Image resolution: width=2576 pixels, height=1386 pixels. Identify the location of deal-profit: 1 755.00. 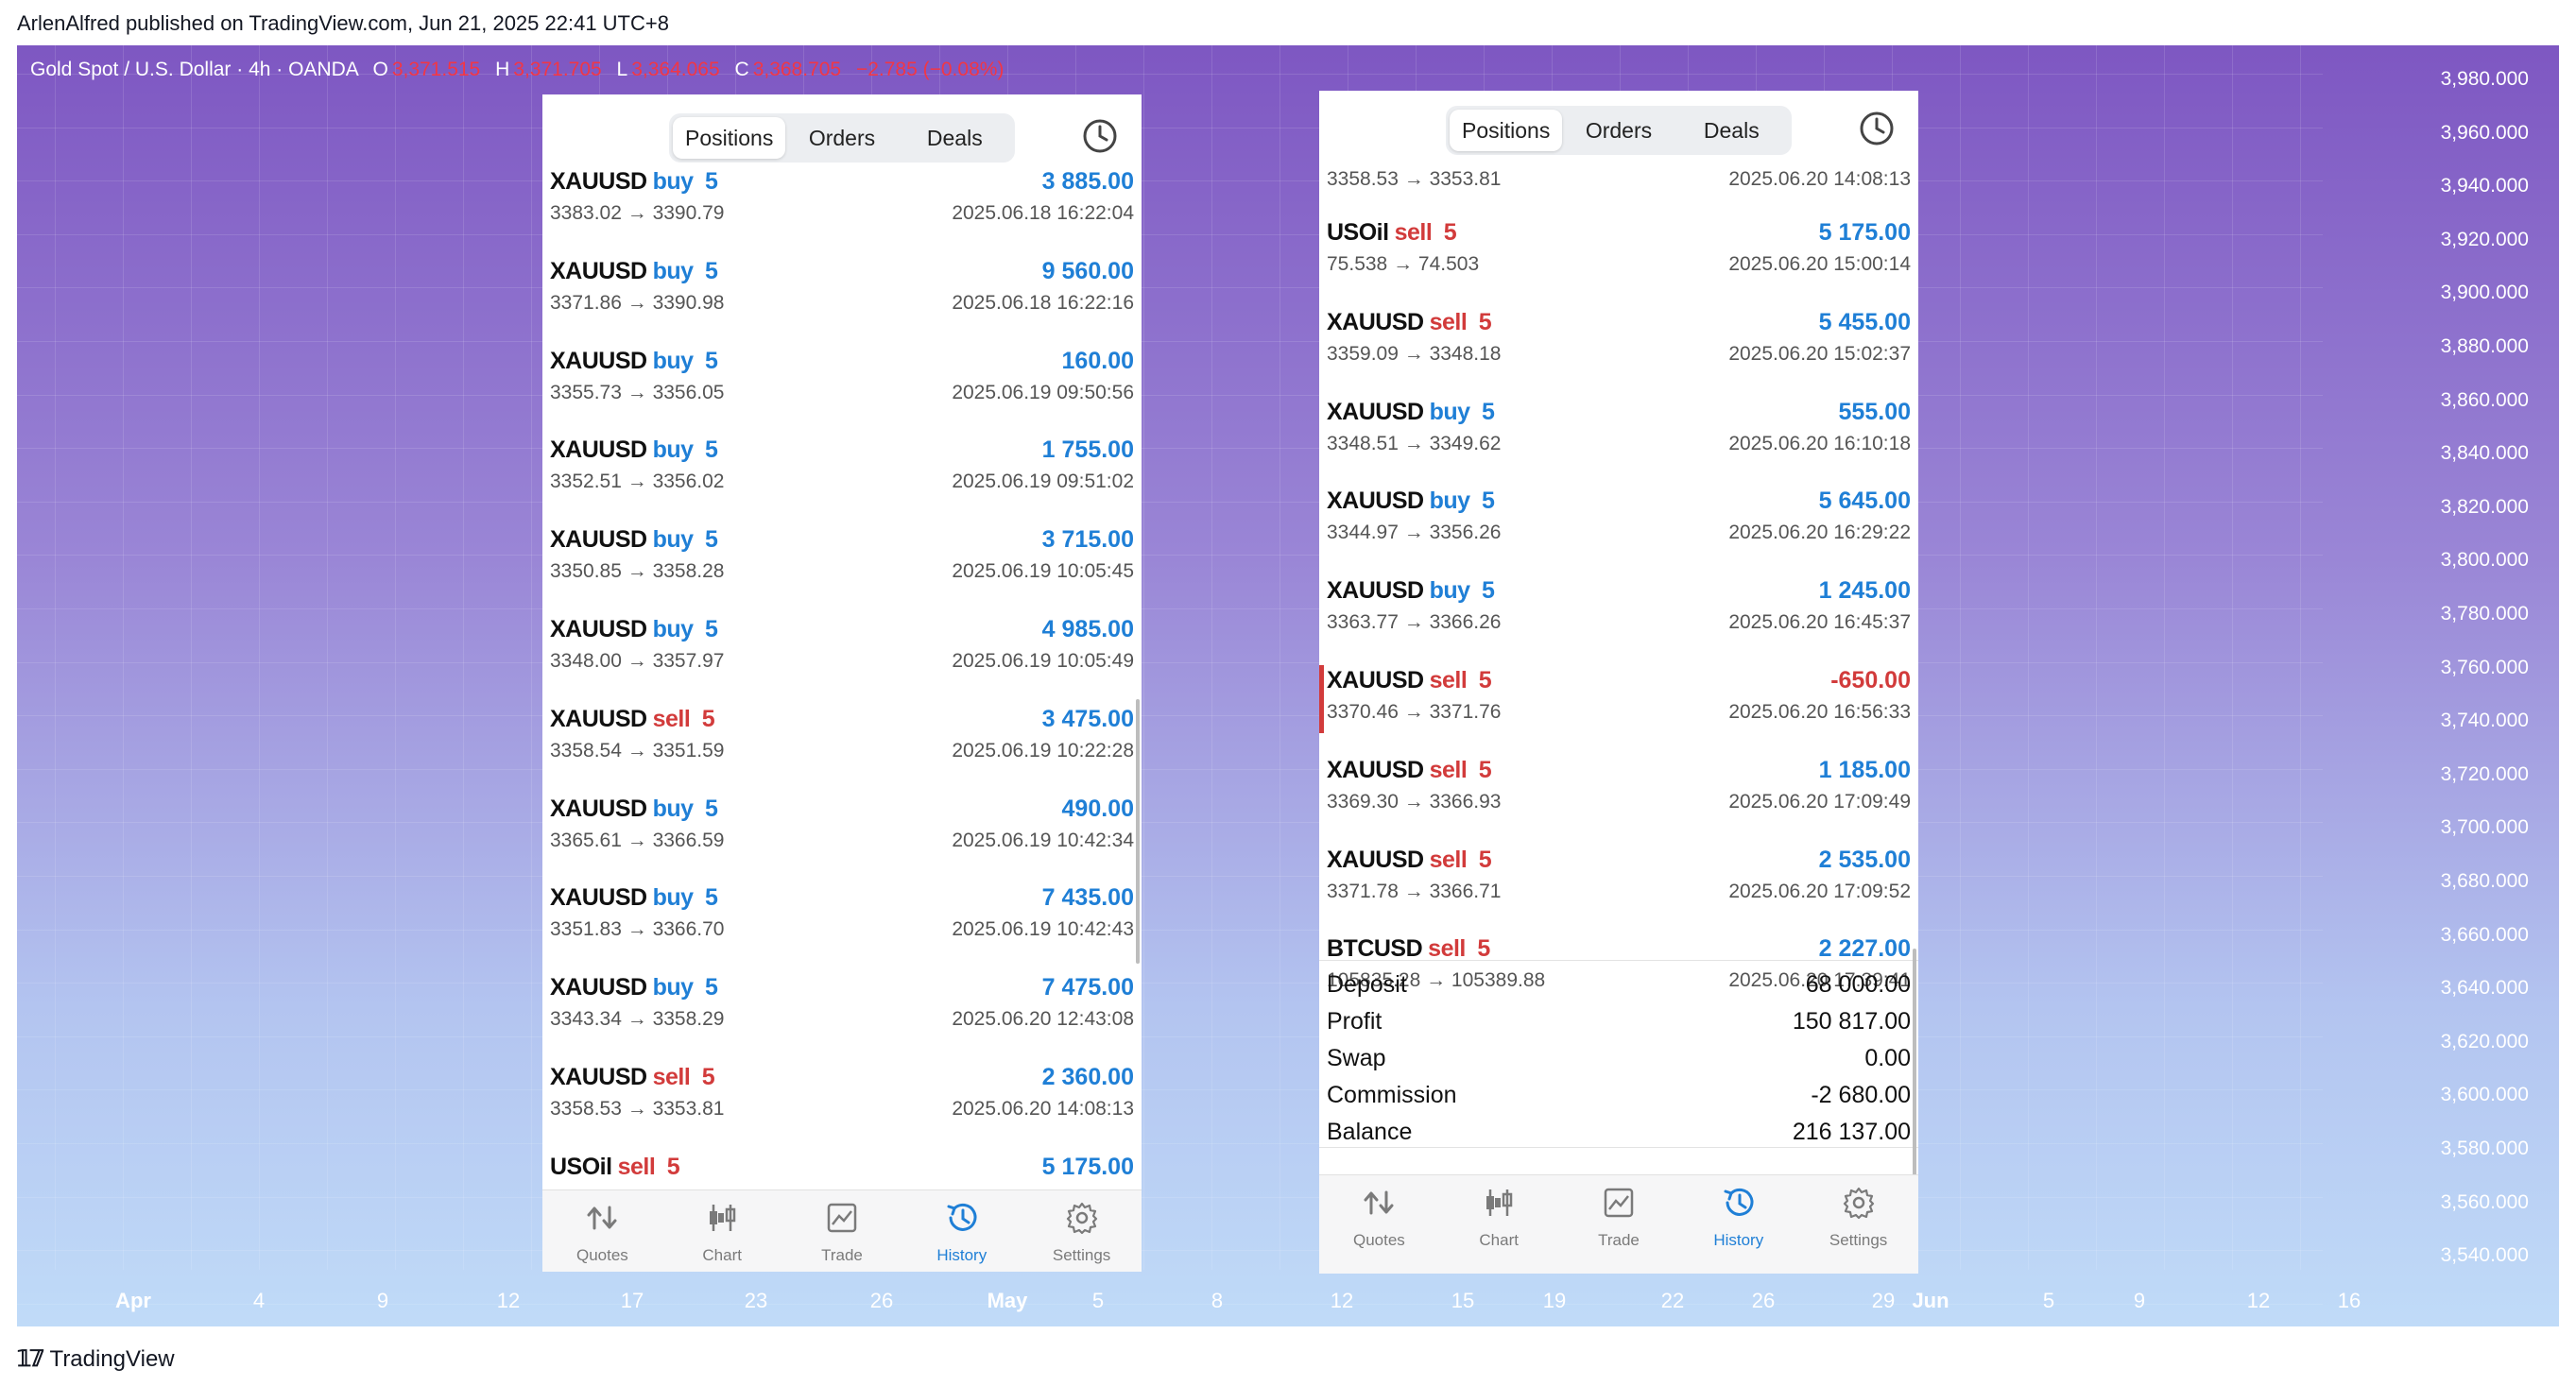
(1087, 450).